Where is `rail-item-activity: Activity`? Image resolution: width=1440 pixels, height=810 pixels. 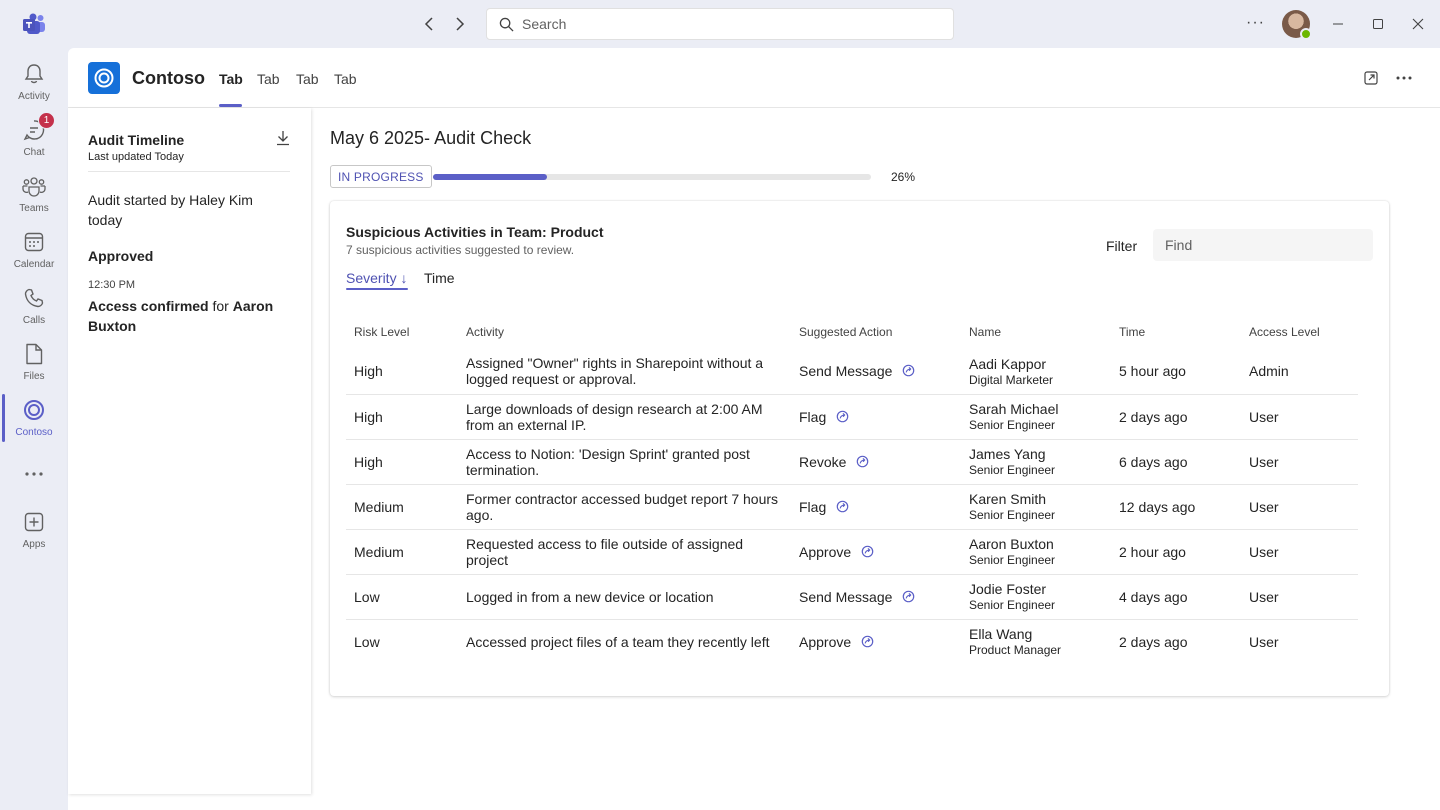 rail-item-activity: Activity is located at coordinates (34, 84).